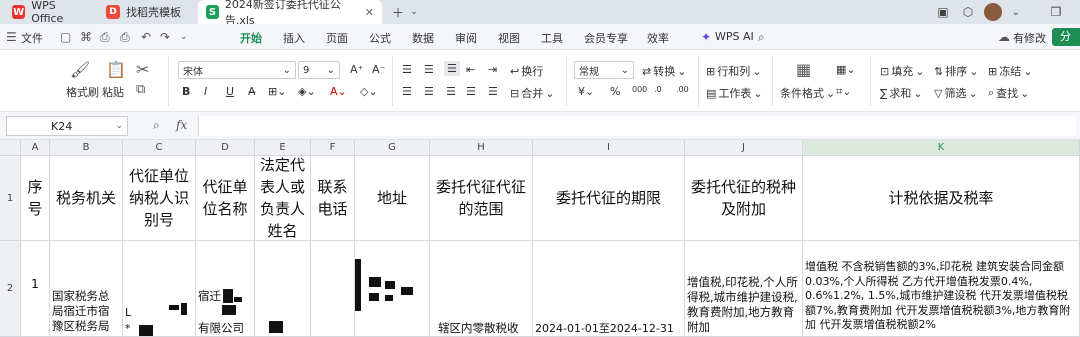 This screenshot has width=1080, height=337. I want to click on align-middle-icon: ☰, so click(429, 69).